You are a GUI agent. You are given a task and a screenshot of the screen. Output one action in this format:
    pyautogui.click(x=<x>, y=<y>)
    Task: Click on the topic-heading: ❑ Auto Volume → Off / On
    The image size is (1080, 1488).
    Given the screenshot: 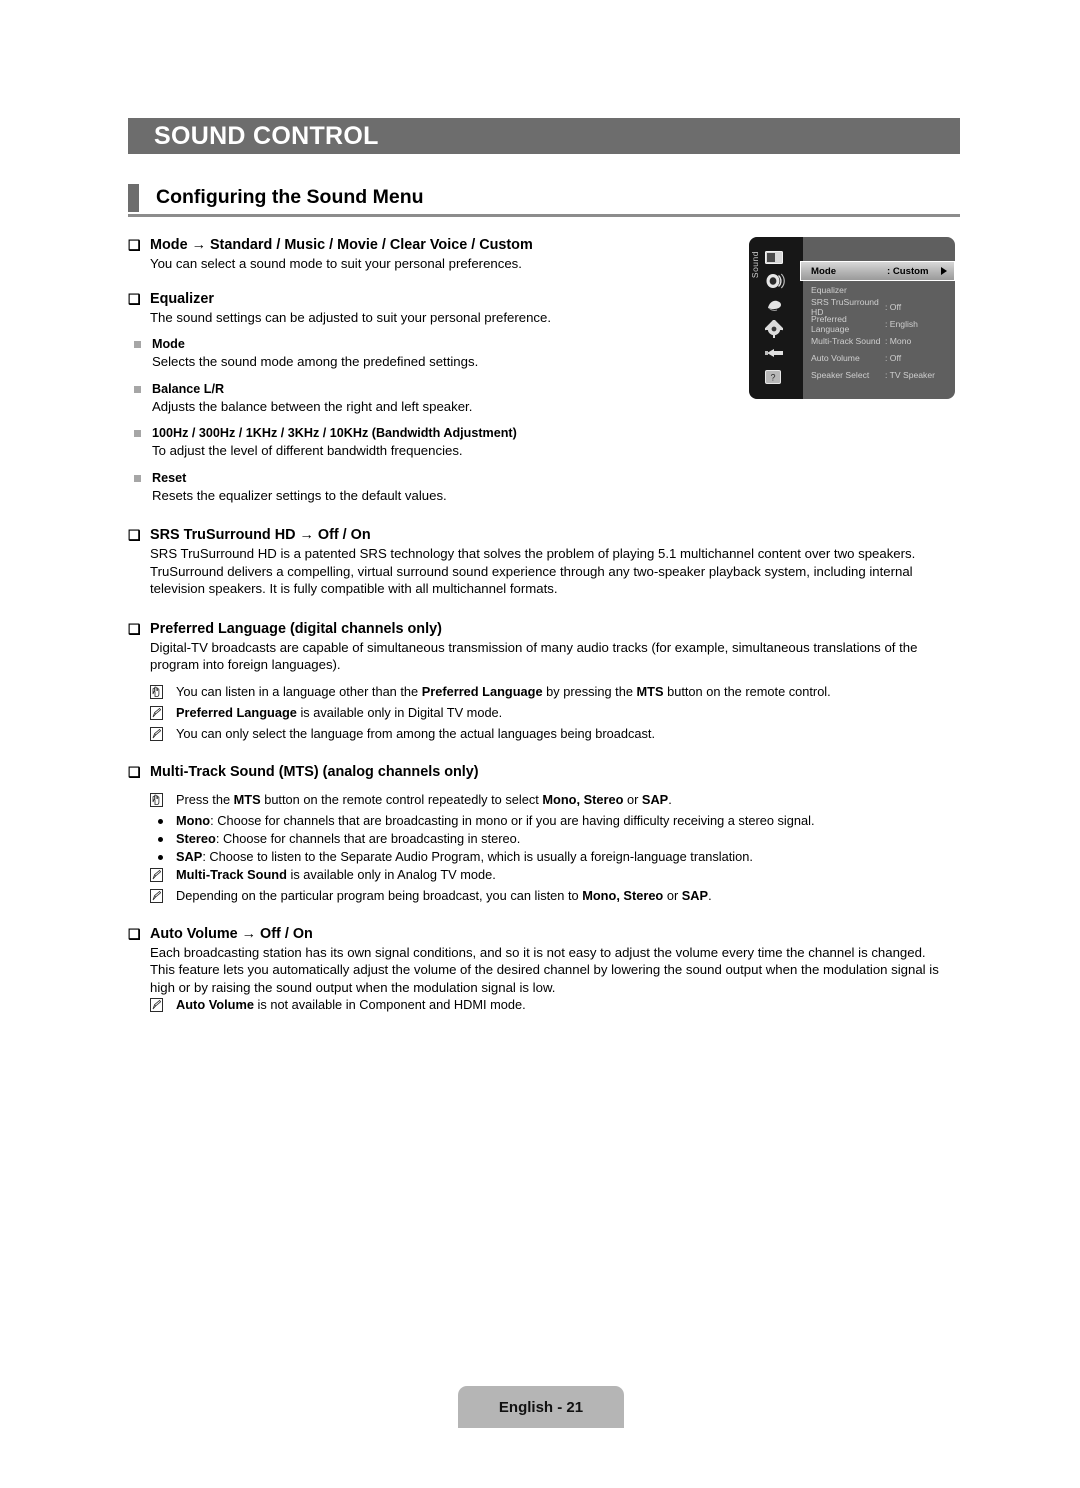 What is the action you would take?
    pyautogui.click(x=528, y=934)
    